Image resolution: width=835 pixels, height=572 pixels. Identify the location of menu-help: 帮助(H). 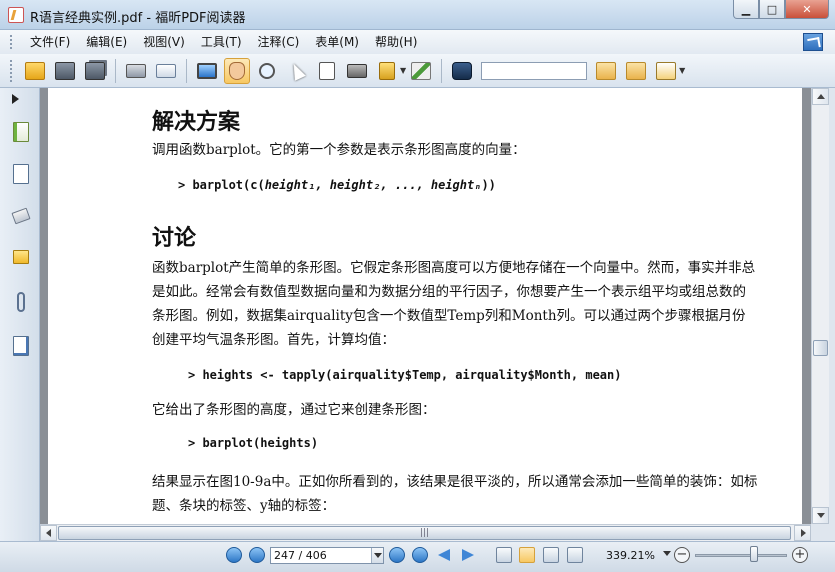
(396, 42).